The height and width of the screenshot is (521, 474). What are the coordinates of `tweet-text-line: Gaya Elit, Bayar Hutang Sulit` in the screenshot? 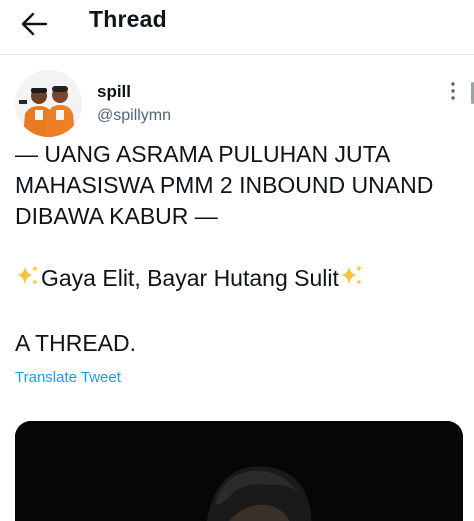 It's located at (240, 280).